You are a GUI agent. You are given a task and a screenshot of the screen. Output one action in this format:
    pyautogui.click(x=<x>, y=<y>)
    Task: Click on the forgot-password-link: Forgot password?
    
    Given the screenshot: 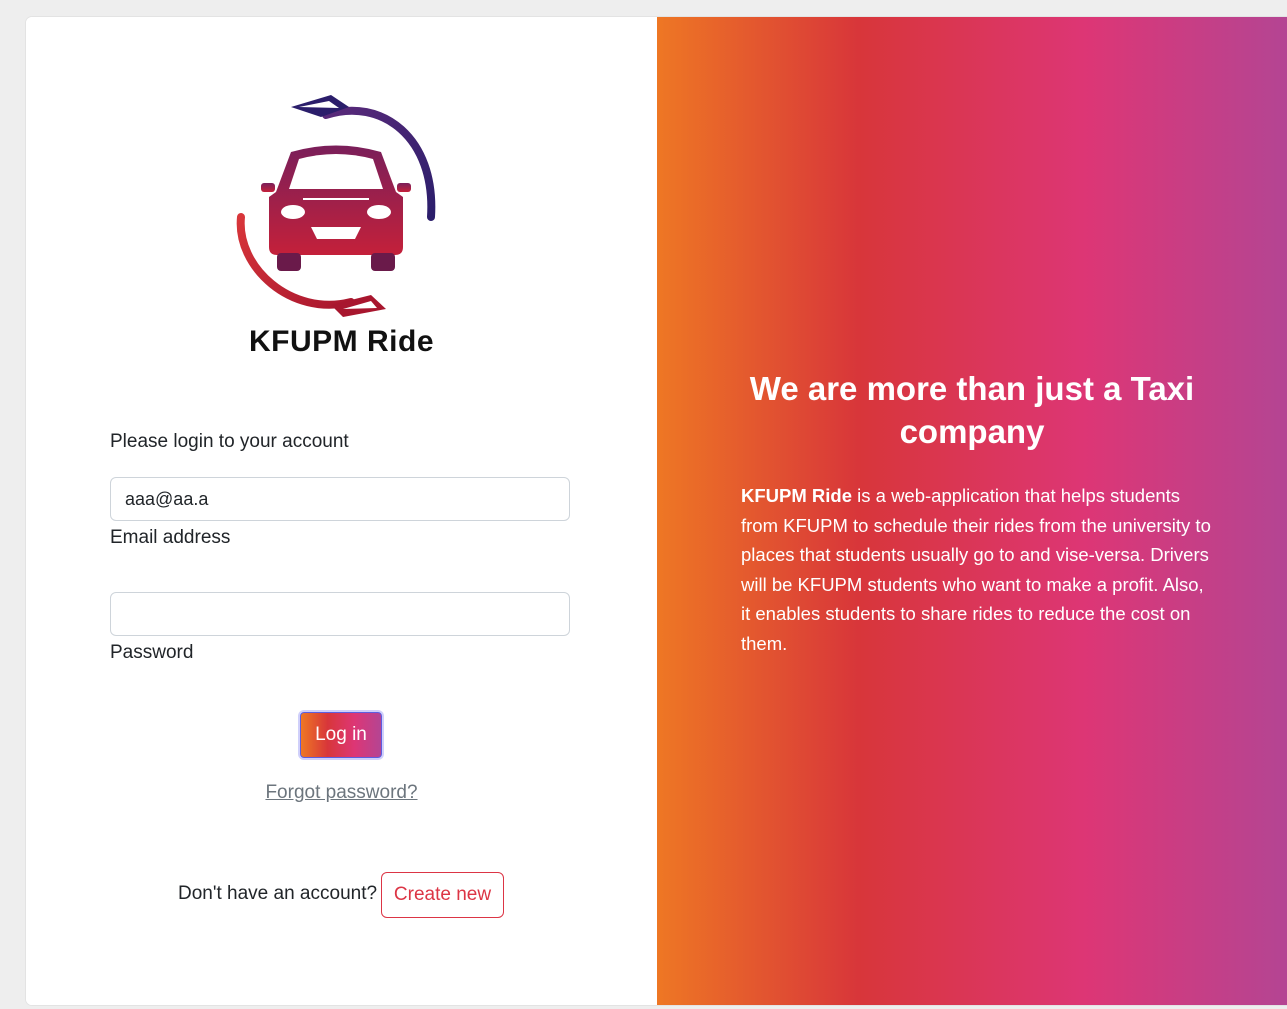 What is the action you would take?
    pyautogui.click(x=341, y=793)
    